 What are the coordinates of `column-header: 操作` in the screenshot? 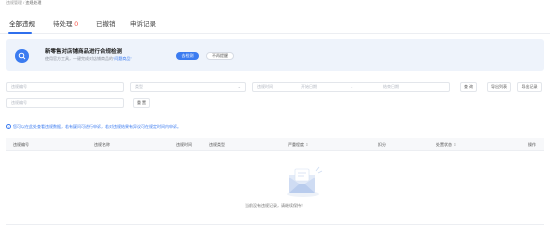 It's located at (532, 144).